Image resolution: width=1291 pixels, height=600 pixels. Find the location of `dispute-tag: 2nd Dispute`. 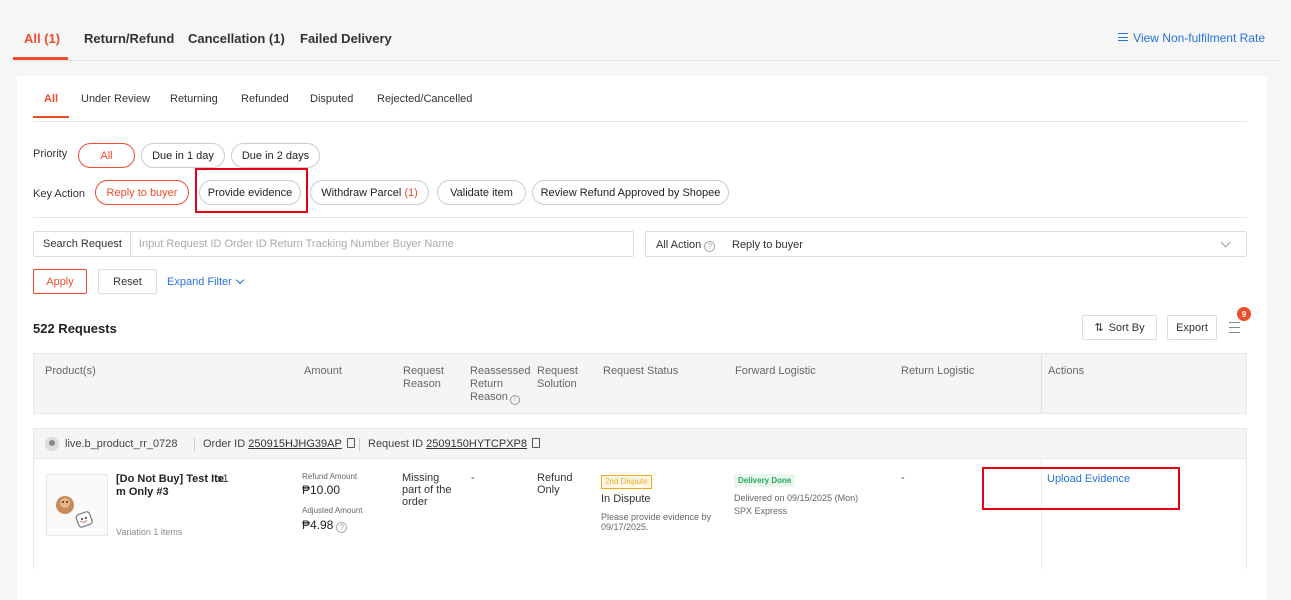

dispute-tag: 2nd Dispute is located at coordinates (626, 482).